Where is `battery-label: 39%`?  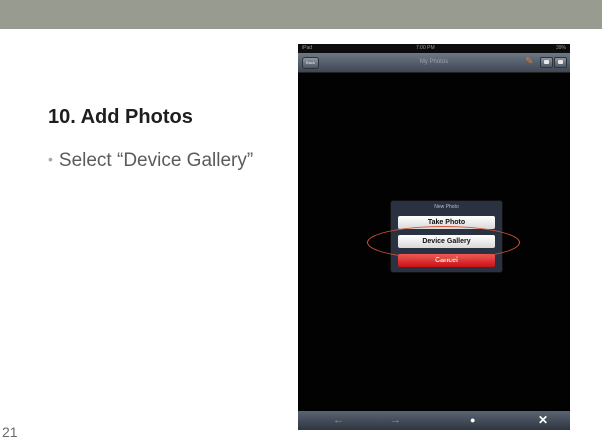
battery-label: 39% is located at coordinates (560, 48).